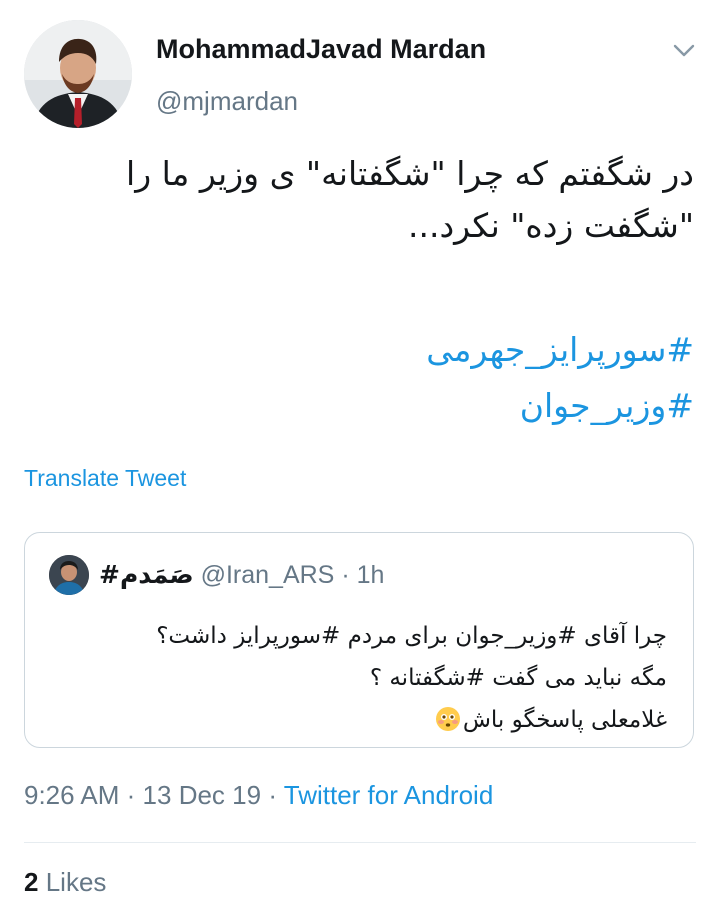 The width and height of the screenshot is (720, 921). Describe the element at coordinates (357, 720) in the screenshot. I see `quoted-text-line: غلامعلی پاسخگو باش` at that location.